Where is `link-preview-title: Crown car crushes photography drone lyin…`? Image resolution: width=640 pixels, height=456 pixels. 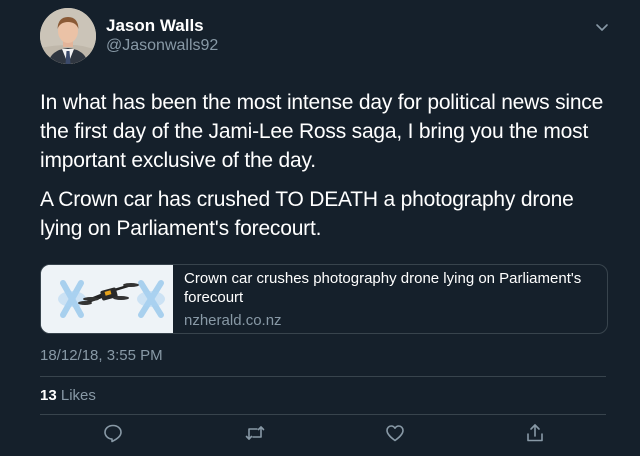 link-preview-title: Crown car crushes photography drone lyin… is located at coordinates (383, 288).